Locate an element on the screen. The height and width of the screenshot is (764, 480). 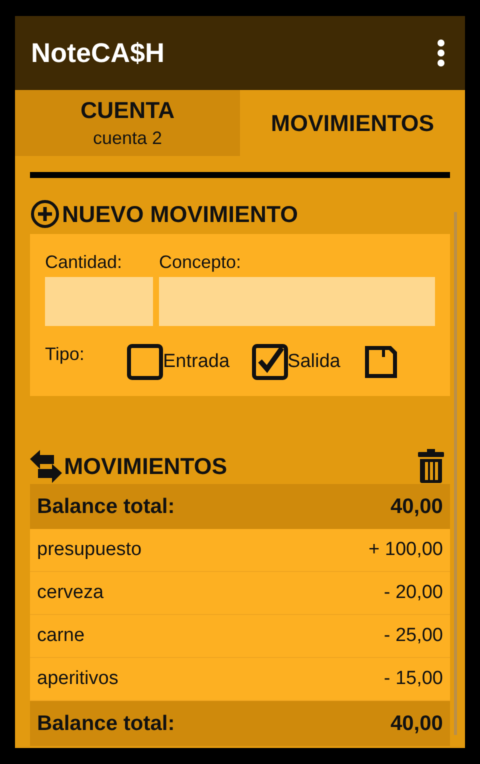
type-label: Tipo: is located at coordinates (65, 354).